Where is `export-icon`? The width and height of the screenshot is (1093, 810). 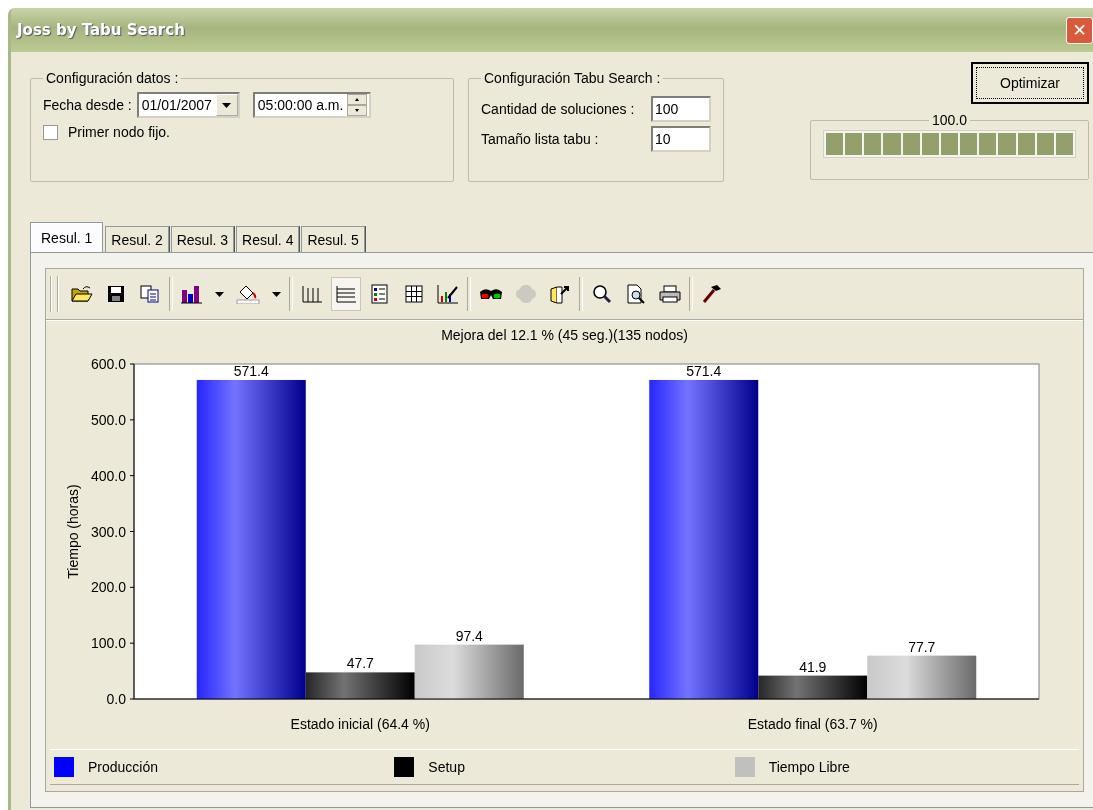
export-icon is located at coordinates (560, 294).